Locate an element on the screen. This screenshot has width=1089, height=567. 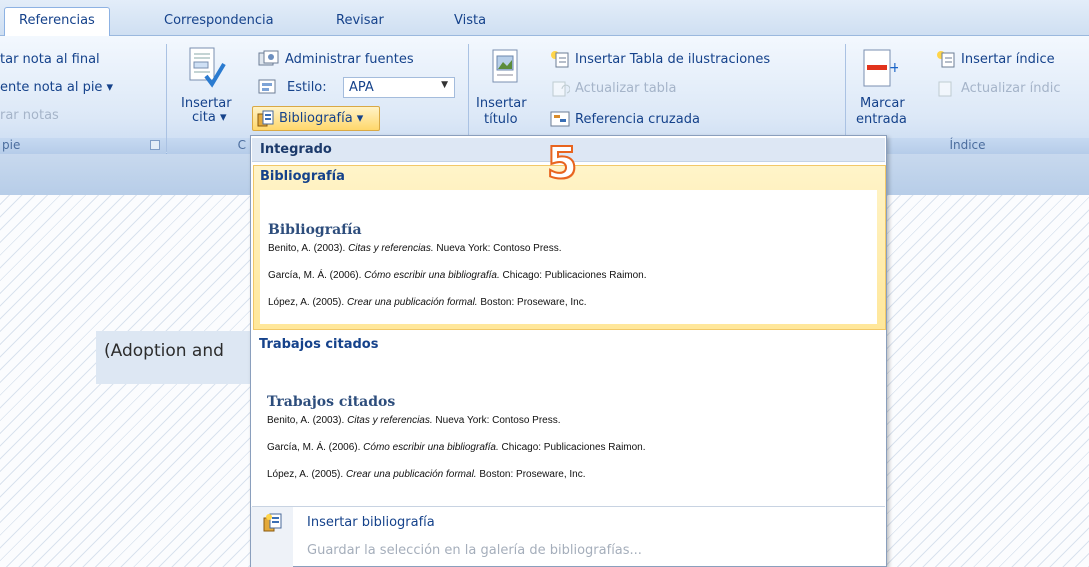
insert-index-button: Insertar índice is located at coordinates (1008, 59).